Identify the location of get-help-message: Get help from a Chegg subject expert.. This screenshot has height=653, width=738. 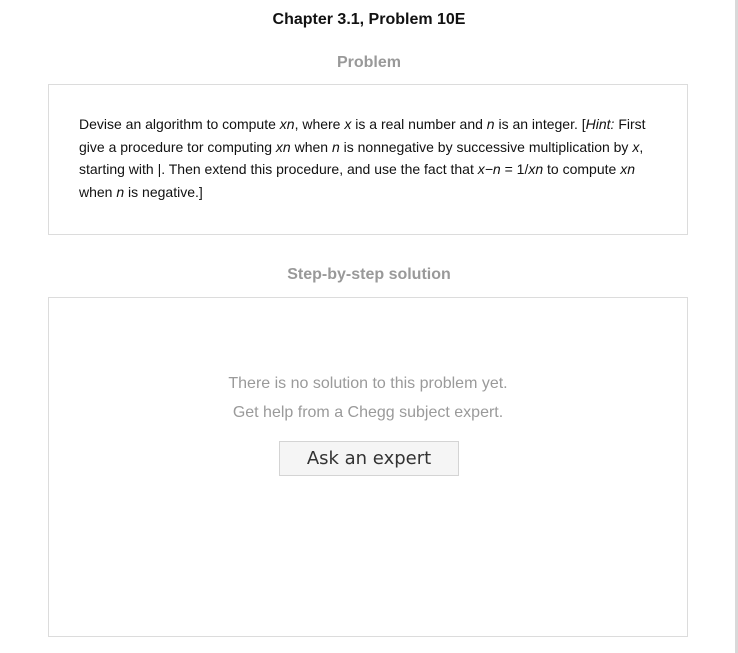
(368, 412).